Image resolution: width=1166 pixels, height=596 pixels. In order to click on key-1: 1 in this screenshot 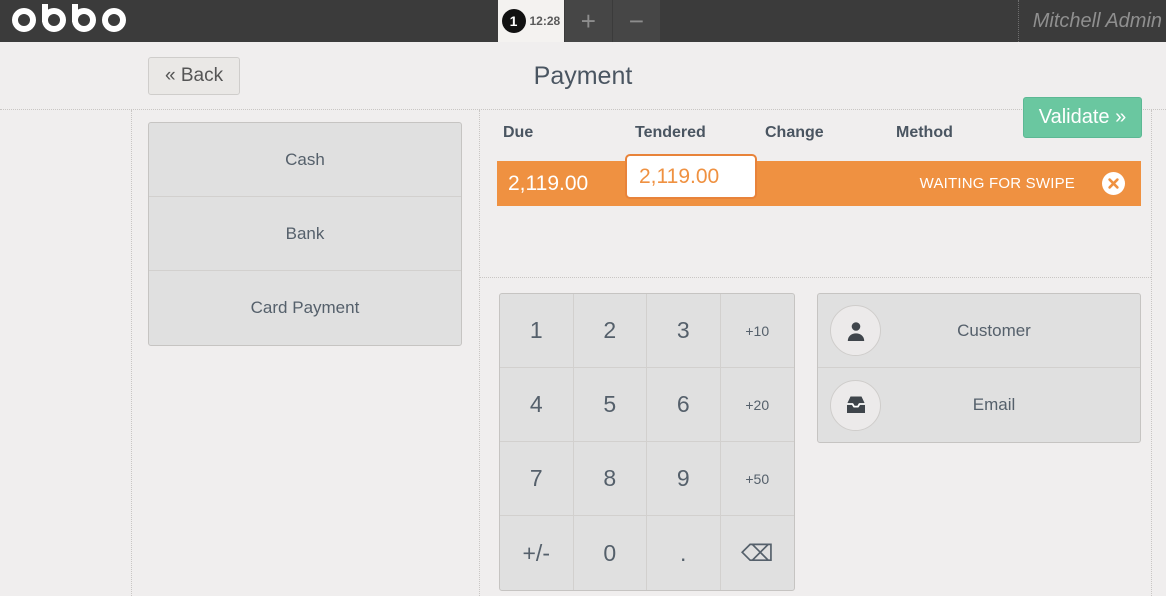, I will do `click(537, 331)`.